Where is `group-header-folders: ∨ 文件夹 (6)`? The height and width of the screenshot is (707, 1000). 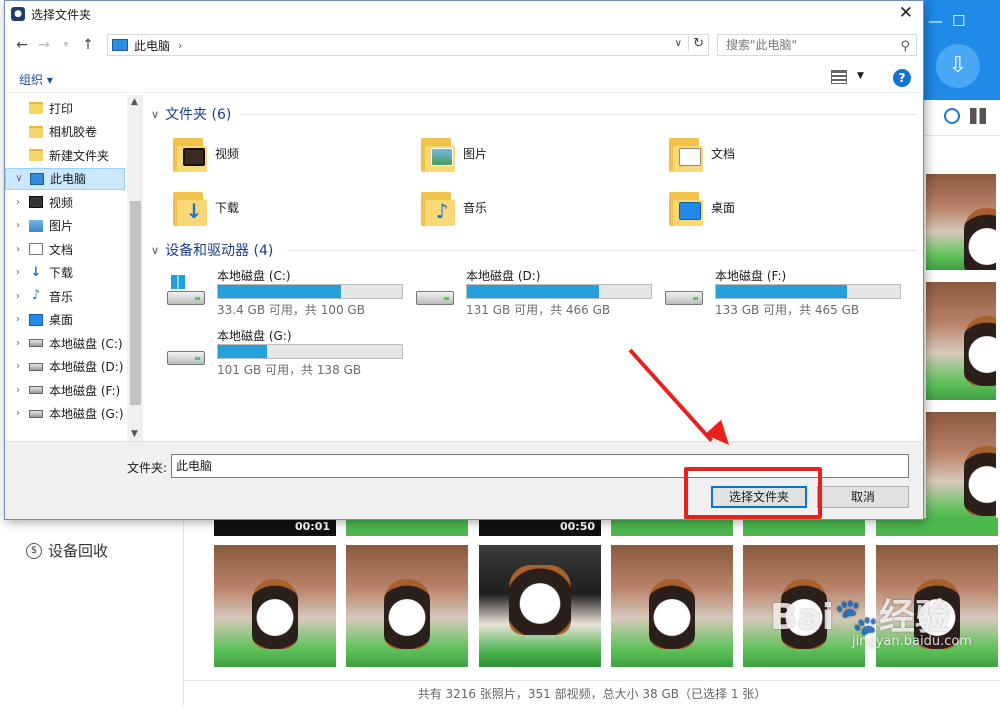 group-header-folders: ∨ 文件夹 (6) is located at coordinates (191, 114).